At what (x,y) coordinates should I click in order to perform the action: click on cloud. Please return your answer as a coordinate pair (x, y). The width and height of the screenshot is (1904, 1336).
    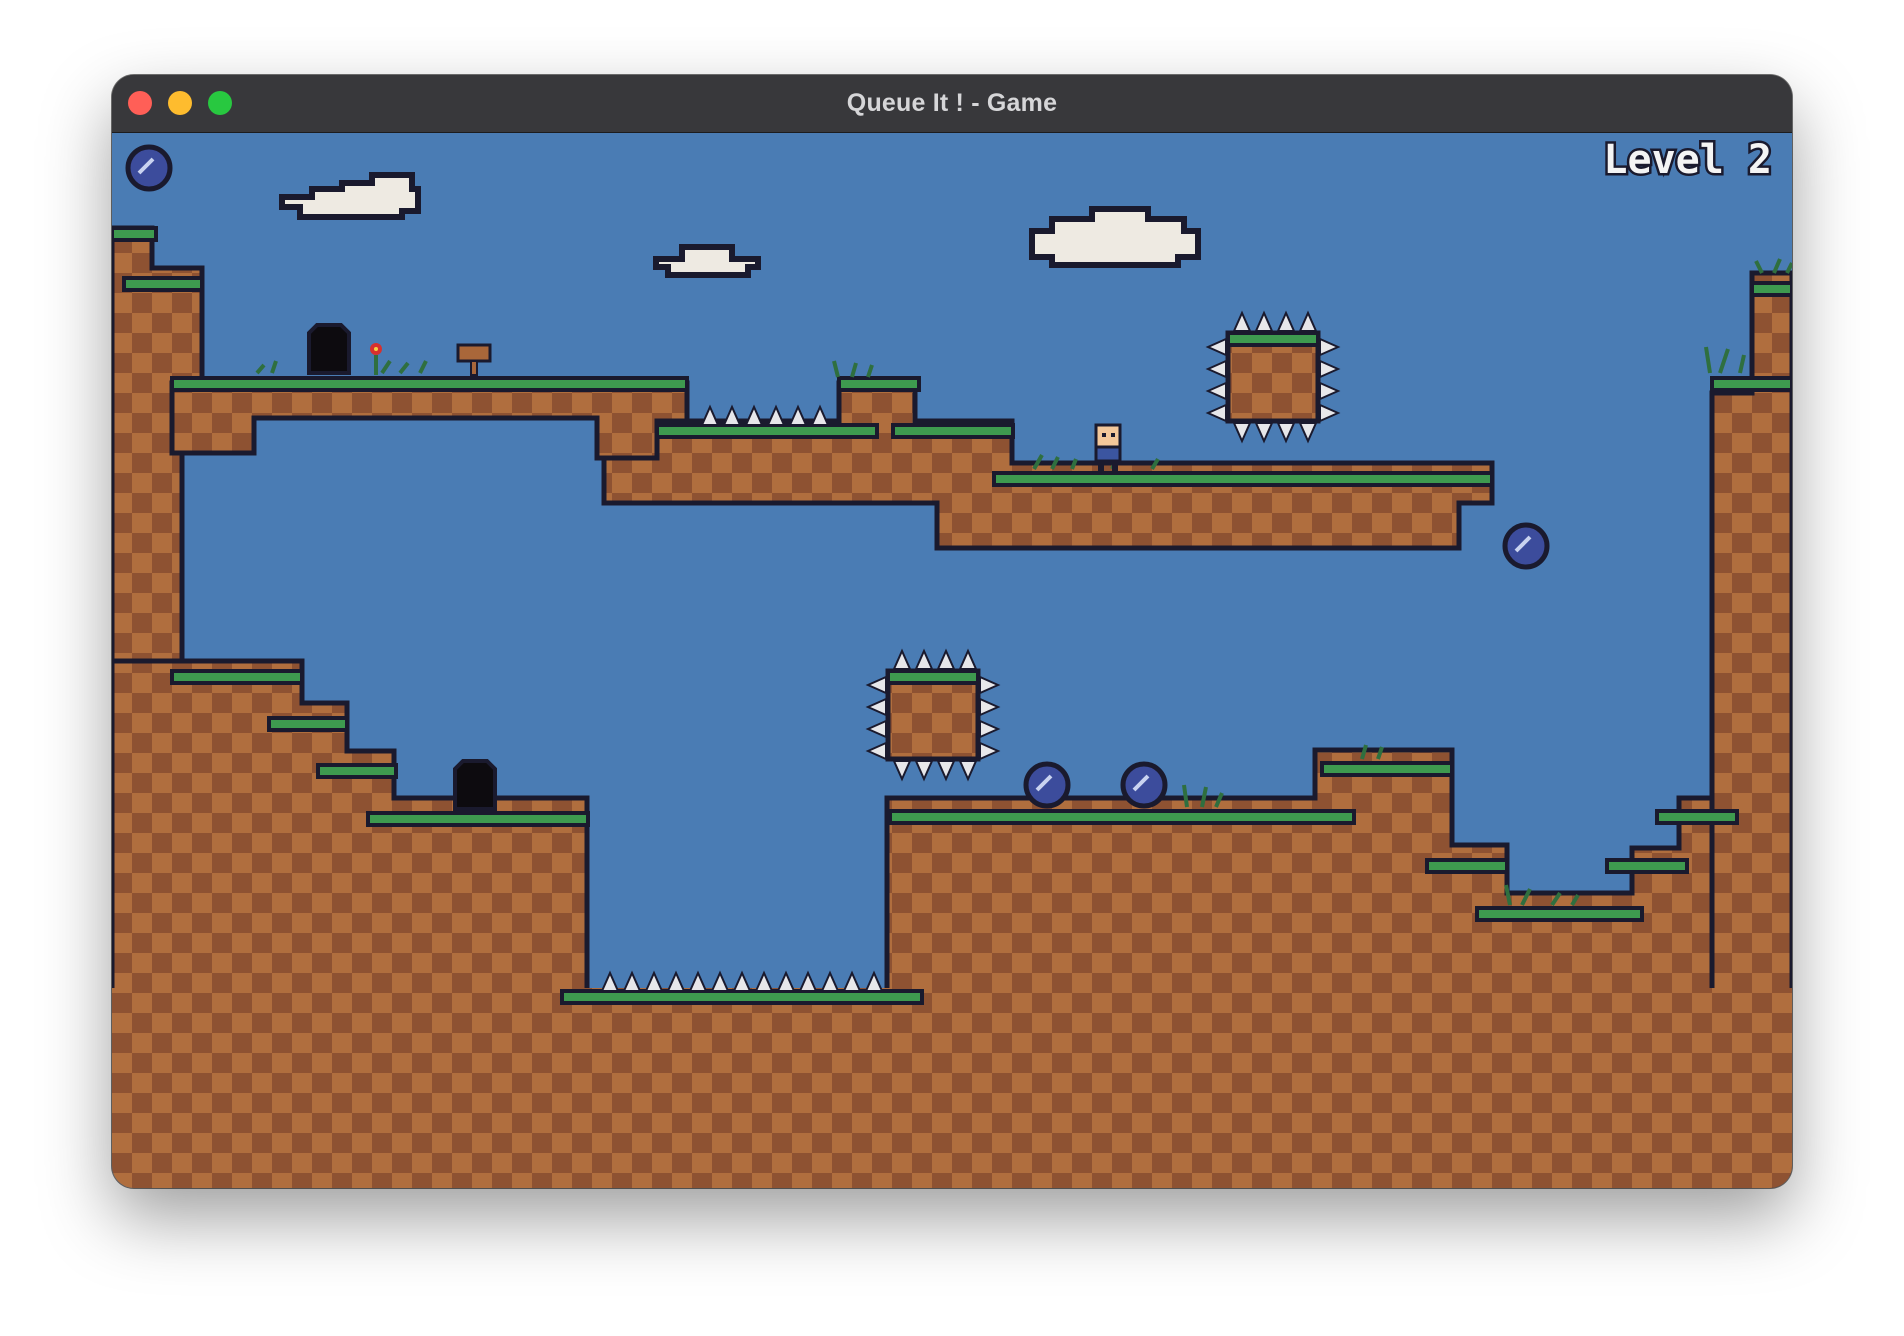
    Looking at the image, I should click on (1115, 237).